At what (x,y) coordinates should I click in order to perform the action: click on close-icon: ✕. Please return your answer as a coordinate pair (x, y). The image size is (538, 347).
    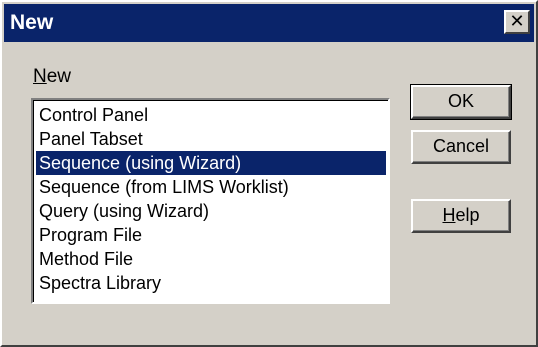
    Looking at the image, I should click on (517, 21).